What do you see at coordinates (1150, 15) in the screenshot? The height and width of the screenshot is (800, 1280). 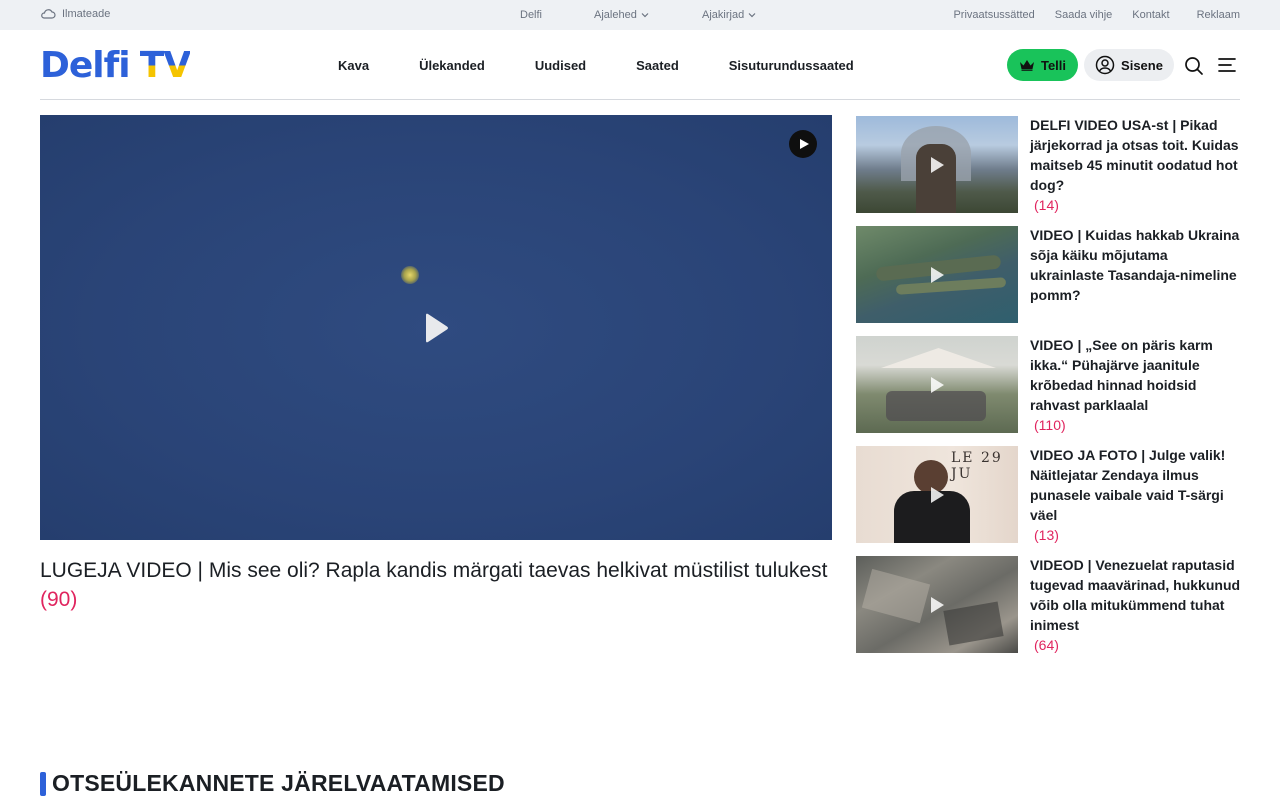 I see `contact-link: Kontakt` at bounding box center [1150, 15].